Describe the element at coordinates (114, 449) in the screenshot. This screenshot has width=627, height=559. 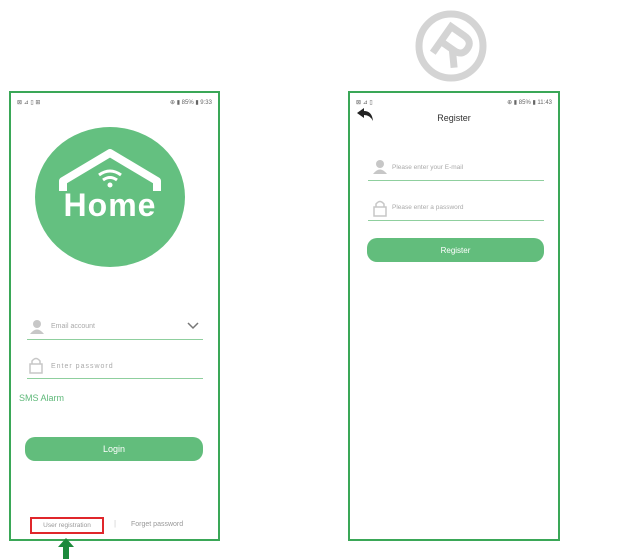
I see `login-button: Login` at that location.